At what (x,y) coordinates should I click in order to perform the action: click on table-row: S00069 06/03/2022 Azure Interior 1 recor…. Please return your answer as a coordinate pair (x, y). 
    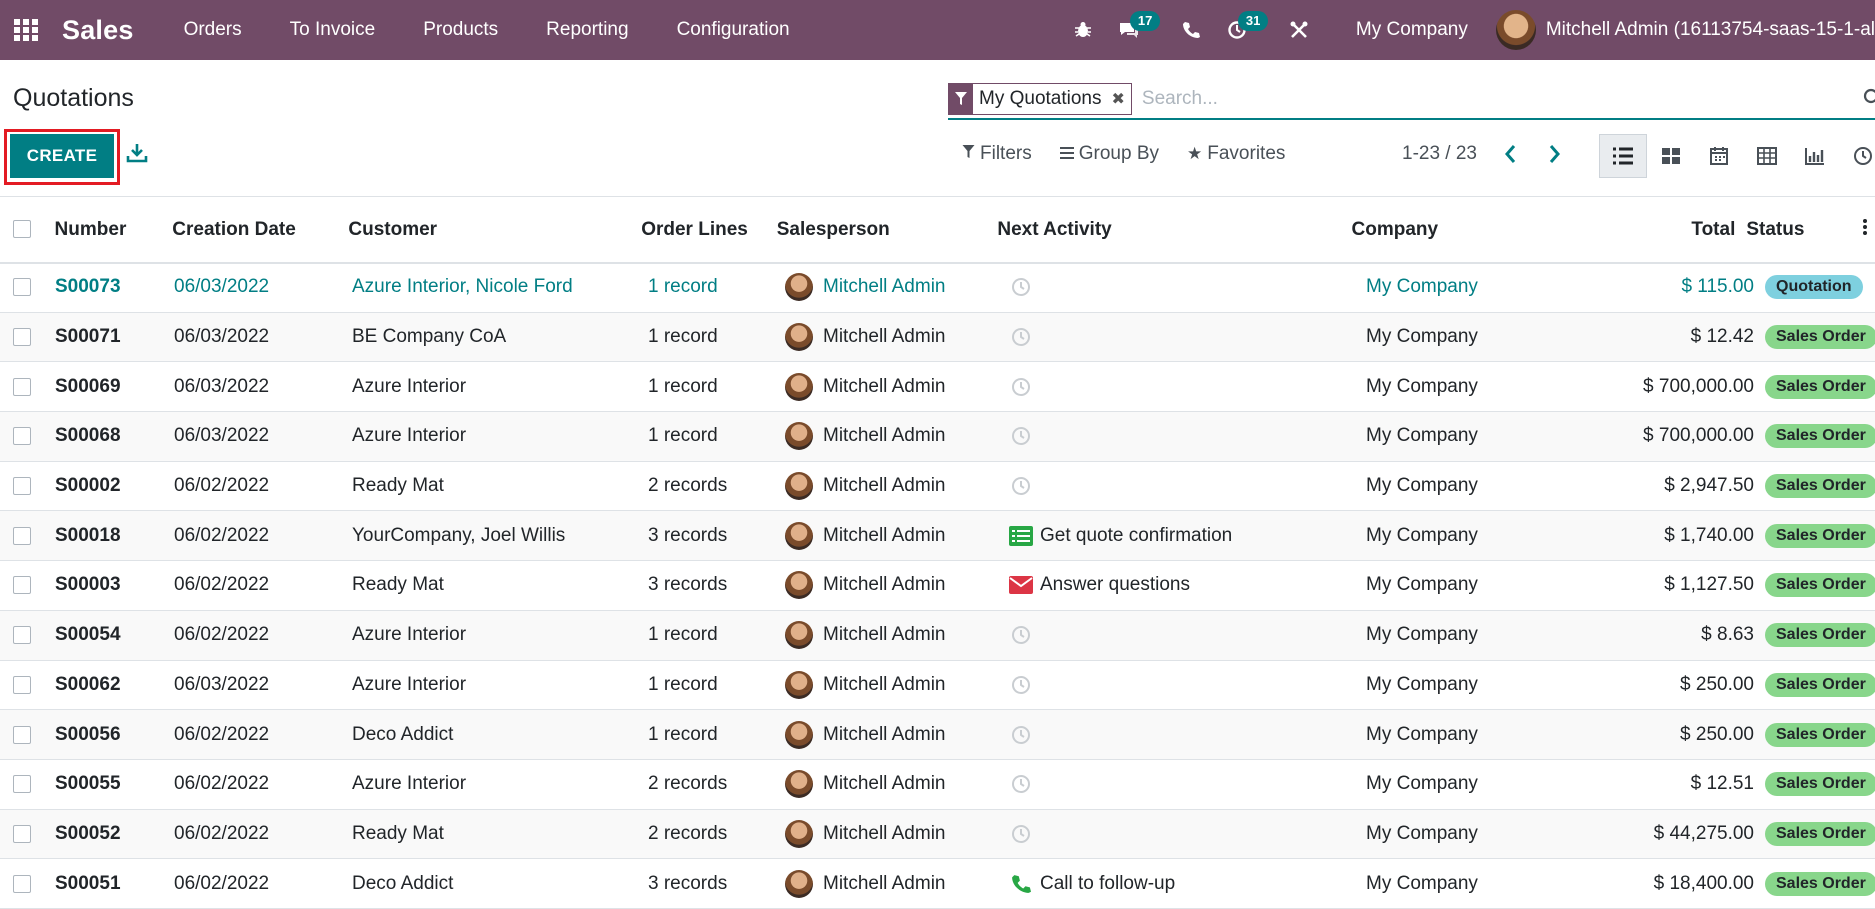
    Looking at the image, I should click on (937, 387).